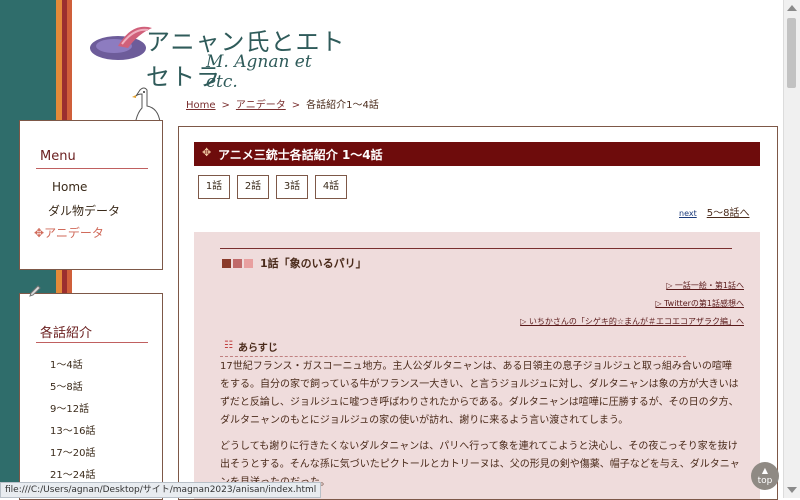 The width and height of the screenshot is (800, 500). What do you see at coordinates (84, 210) in the screenshot?
I see `menu-item-characters: ダル物データ` at bounding box center [84, 210].